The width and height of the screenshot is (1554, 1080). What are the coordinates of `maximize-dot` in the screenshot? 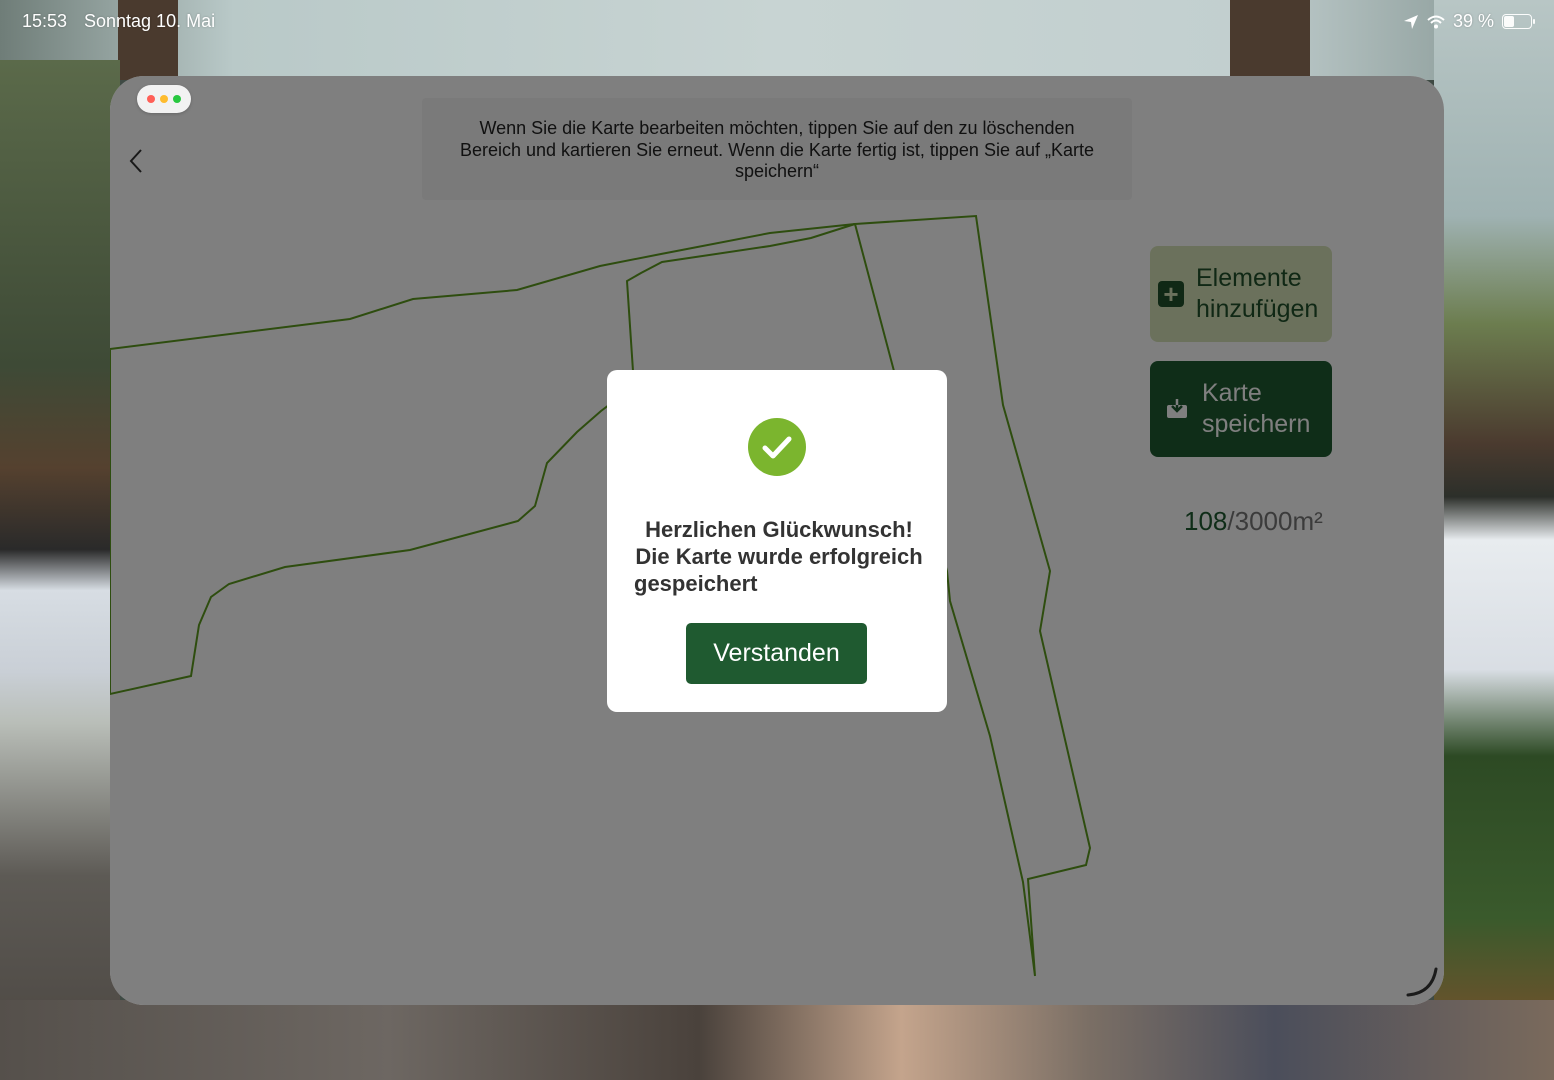 It's located at (177, 99).